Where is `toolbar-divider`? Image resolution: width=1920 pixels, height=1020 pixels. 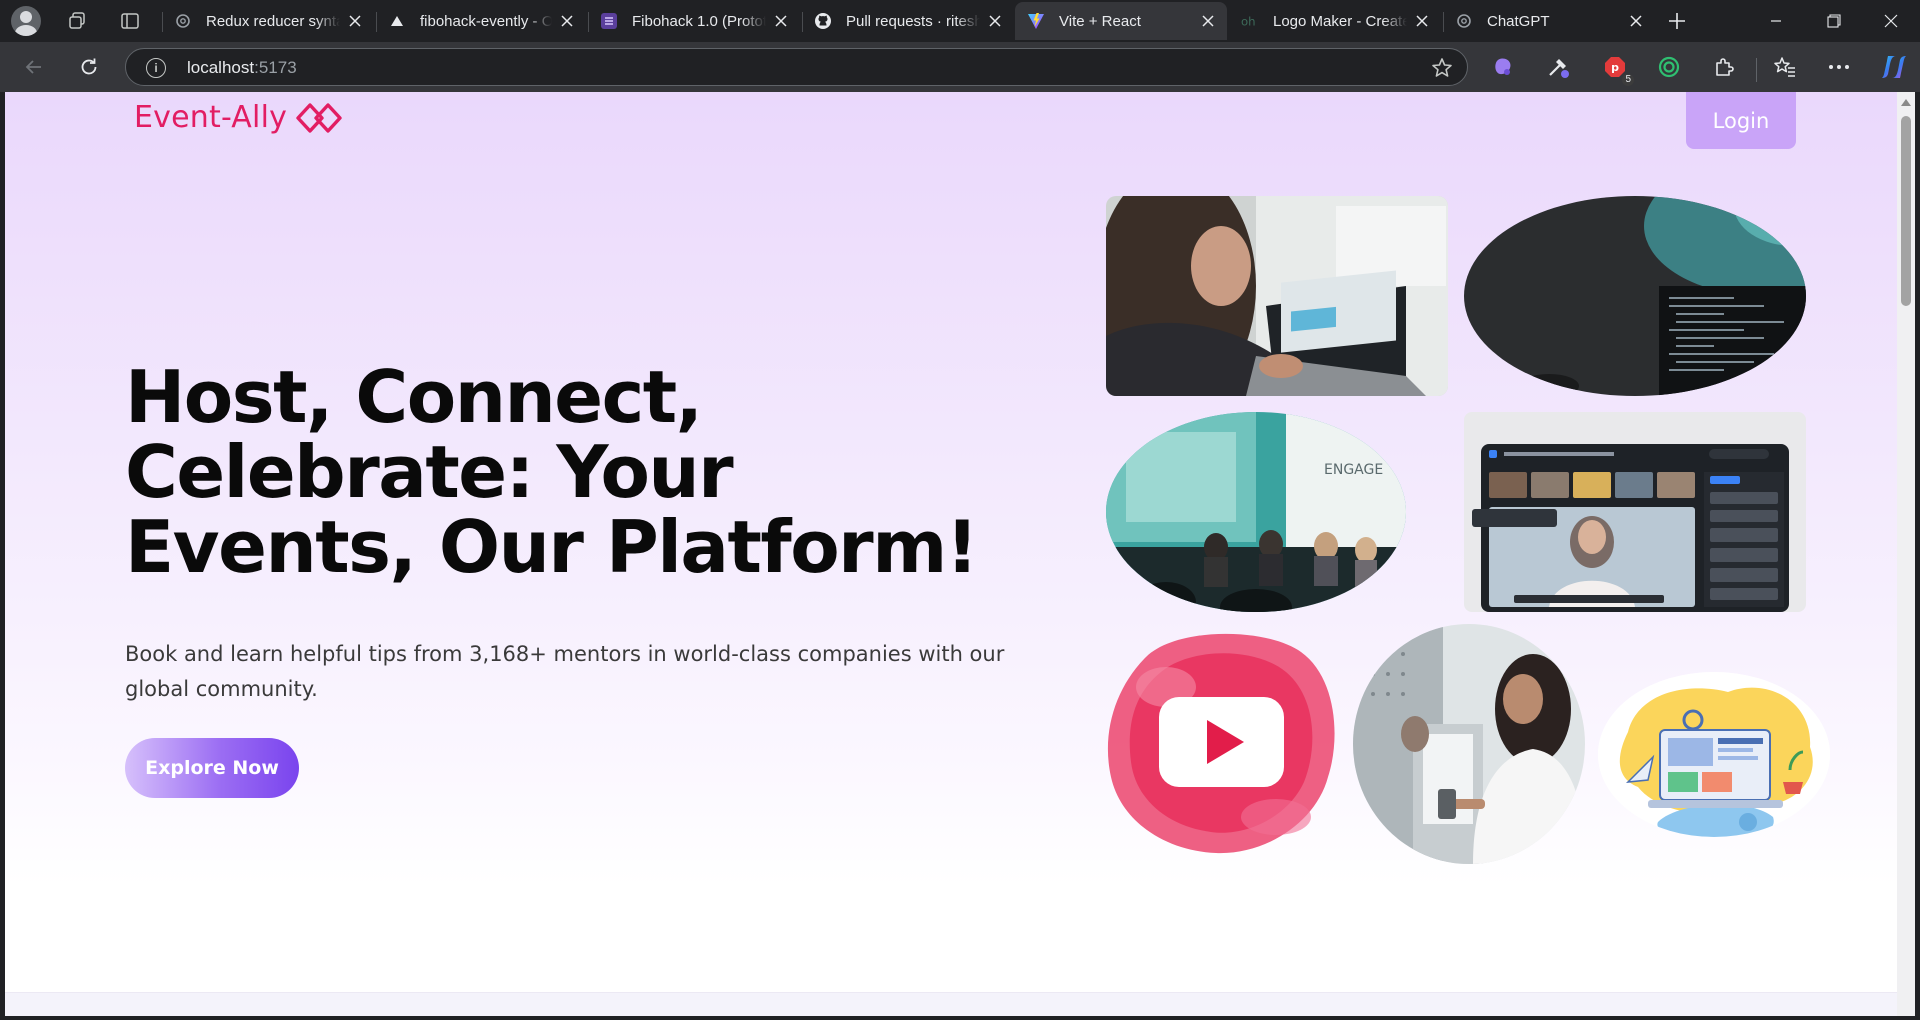 toolbar-divider is located at coordinates (1756, 70).